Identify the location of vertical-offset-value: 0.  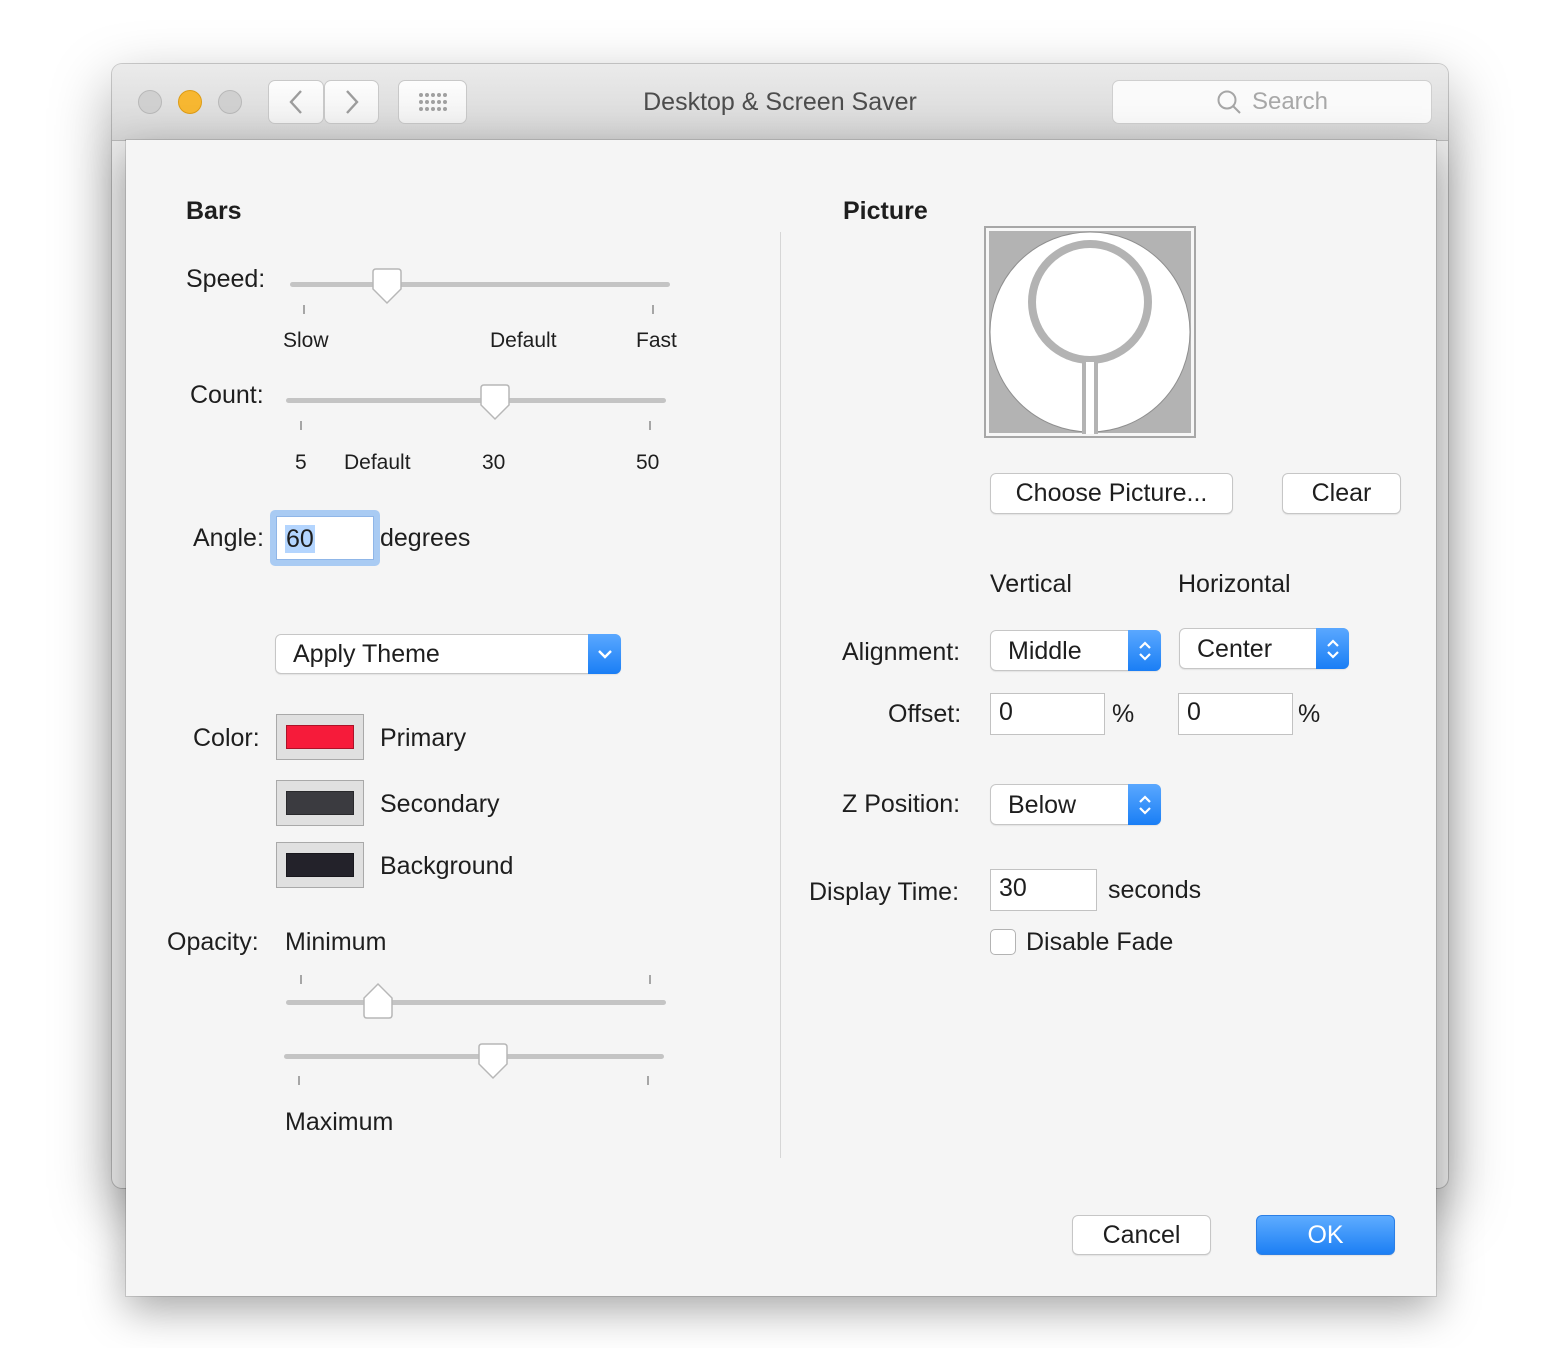
(1006, 712).